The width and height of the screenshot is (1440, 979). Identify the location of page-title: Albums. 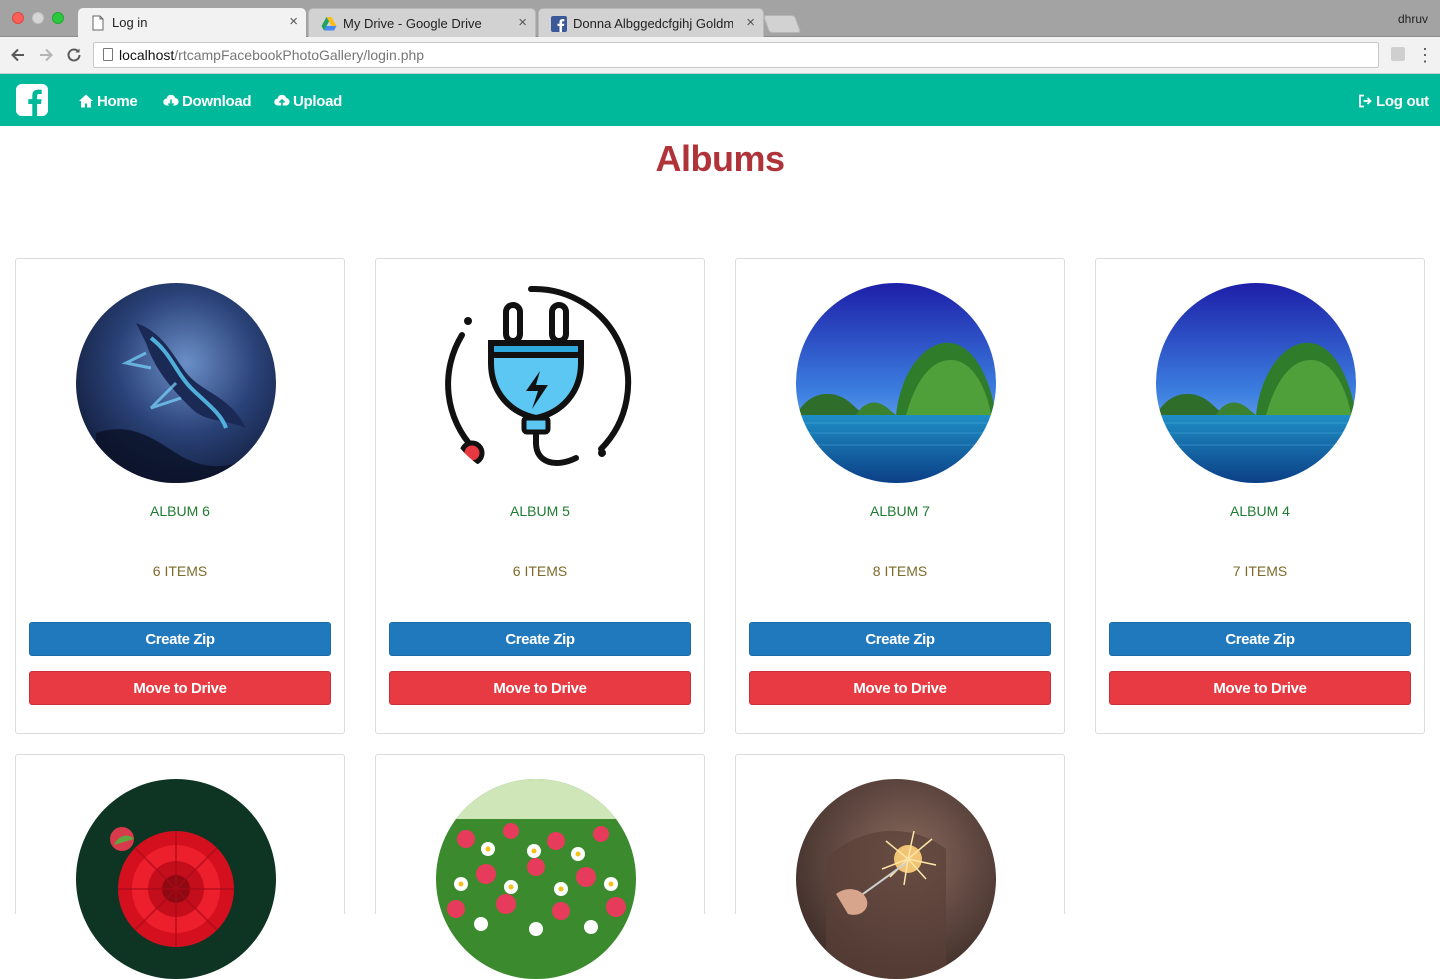
(720, 158).